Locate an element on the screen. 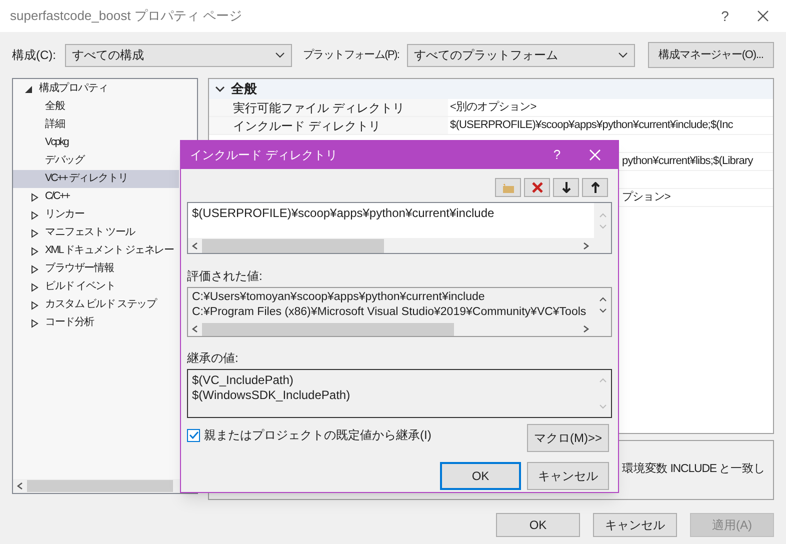 The width and height of the screenshot is (786, 544). property-name: 実行可能ファイル ディレクトリ is located at coordinates (328, 107).